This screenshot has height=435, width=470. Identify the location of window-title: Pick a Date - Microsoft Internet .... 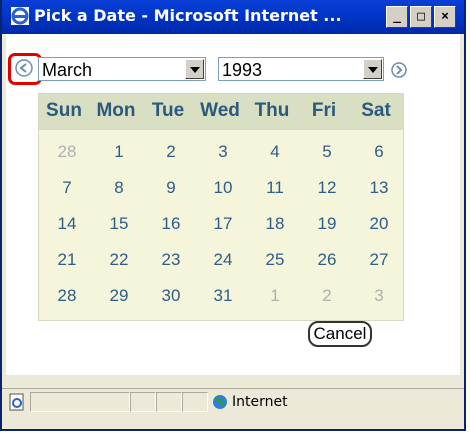
(188, 15).